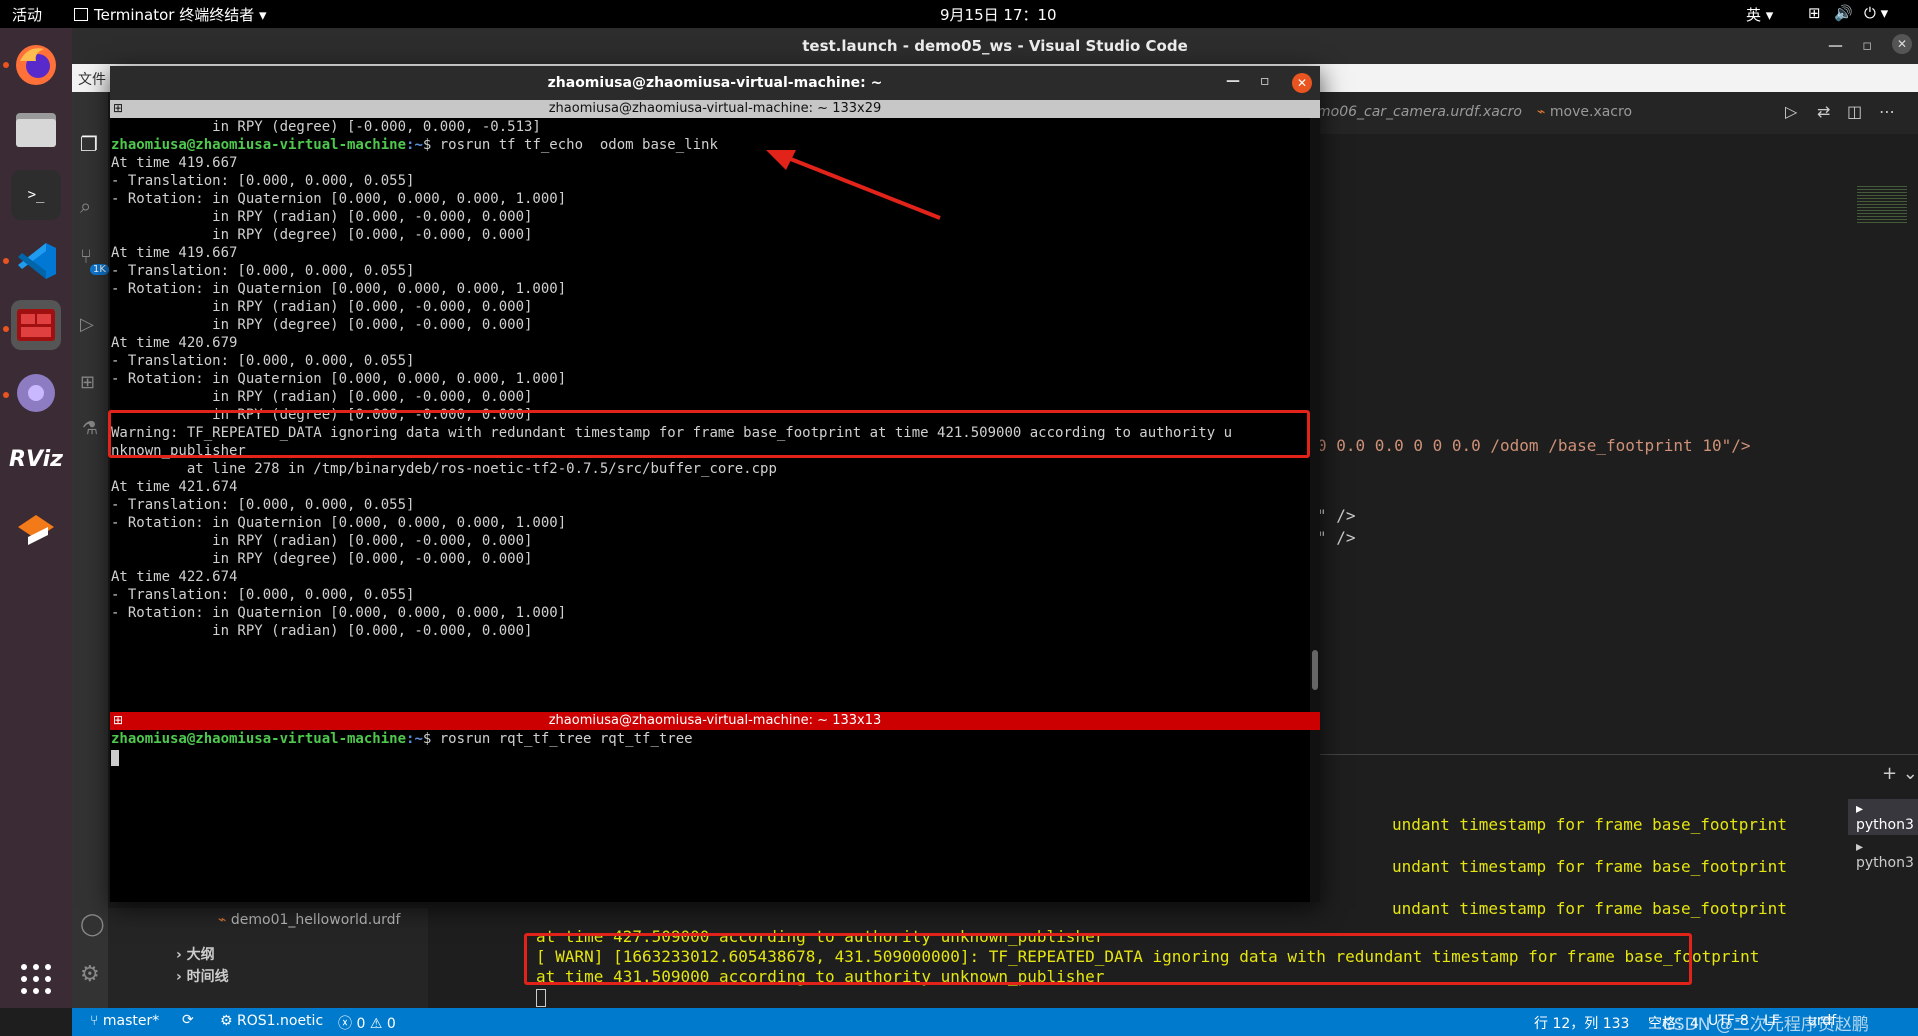 Image resolution: width=1918 pixels, height=1036 pixels. Describe the element at coordinates (195, 954) in the screenshot. I see `outline-section: › 大纲` at that location.